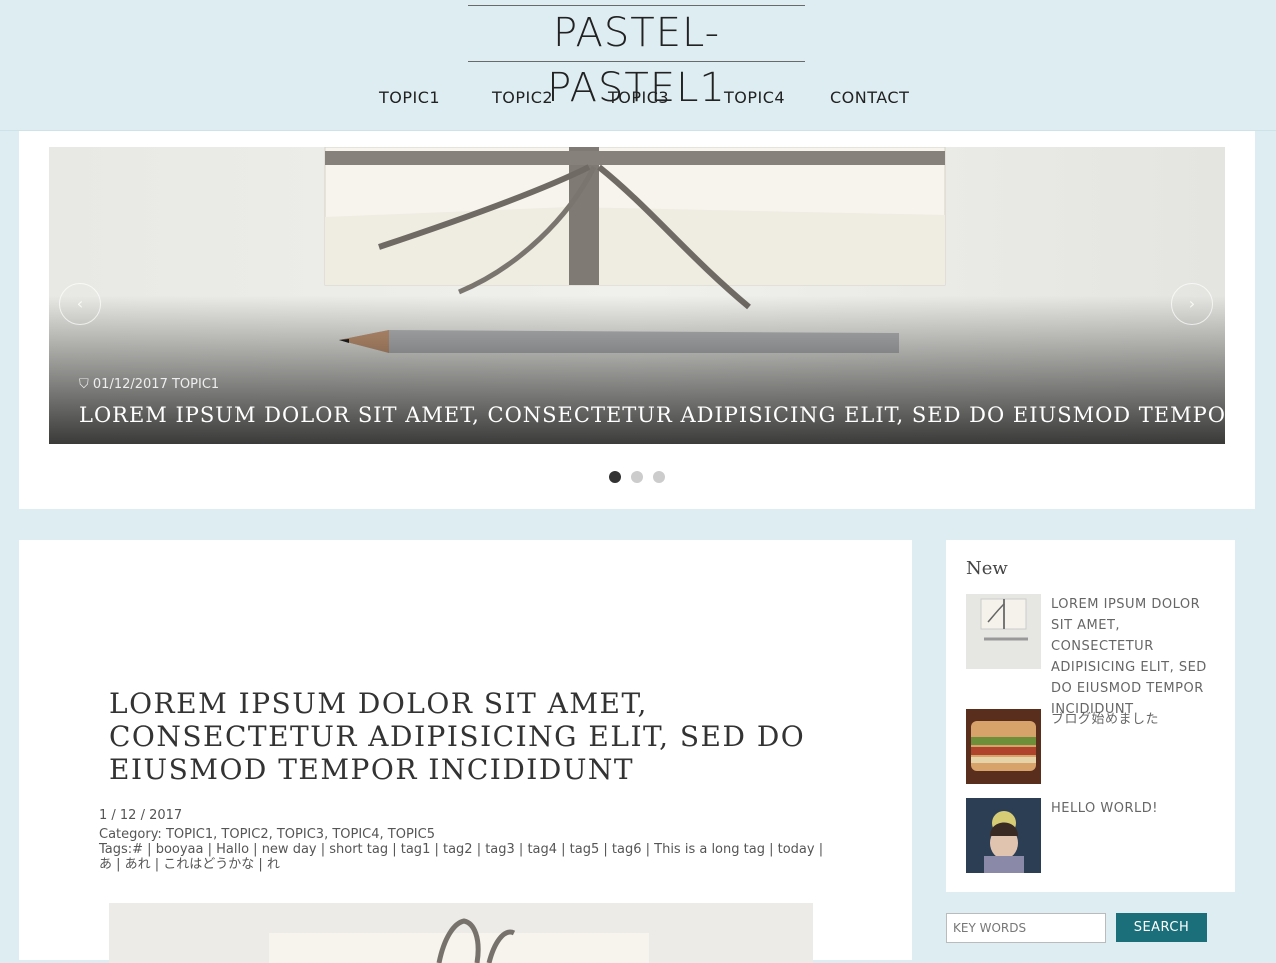 The image size is (1276, 963). What do you see at coordinates (636, 58) in the screenshot?
I see `site-title: PASTEL-PASTEL1` at bounding box center [636, 58].